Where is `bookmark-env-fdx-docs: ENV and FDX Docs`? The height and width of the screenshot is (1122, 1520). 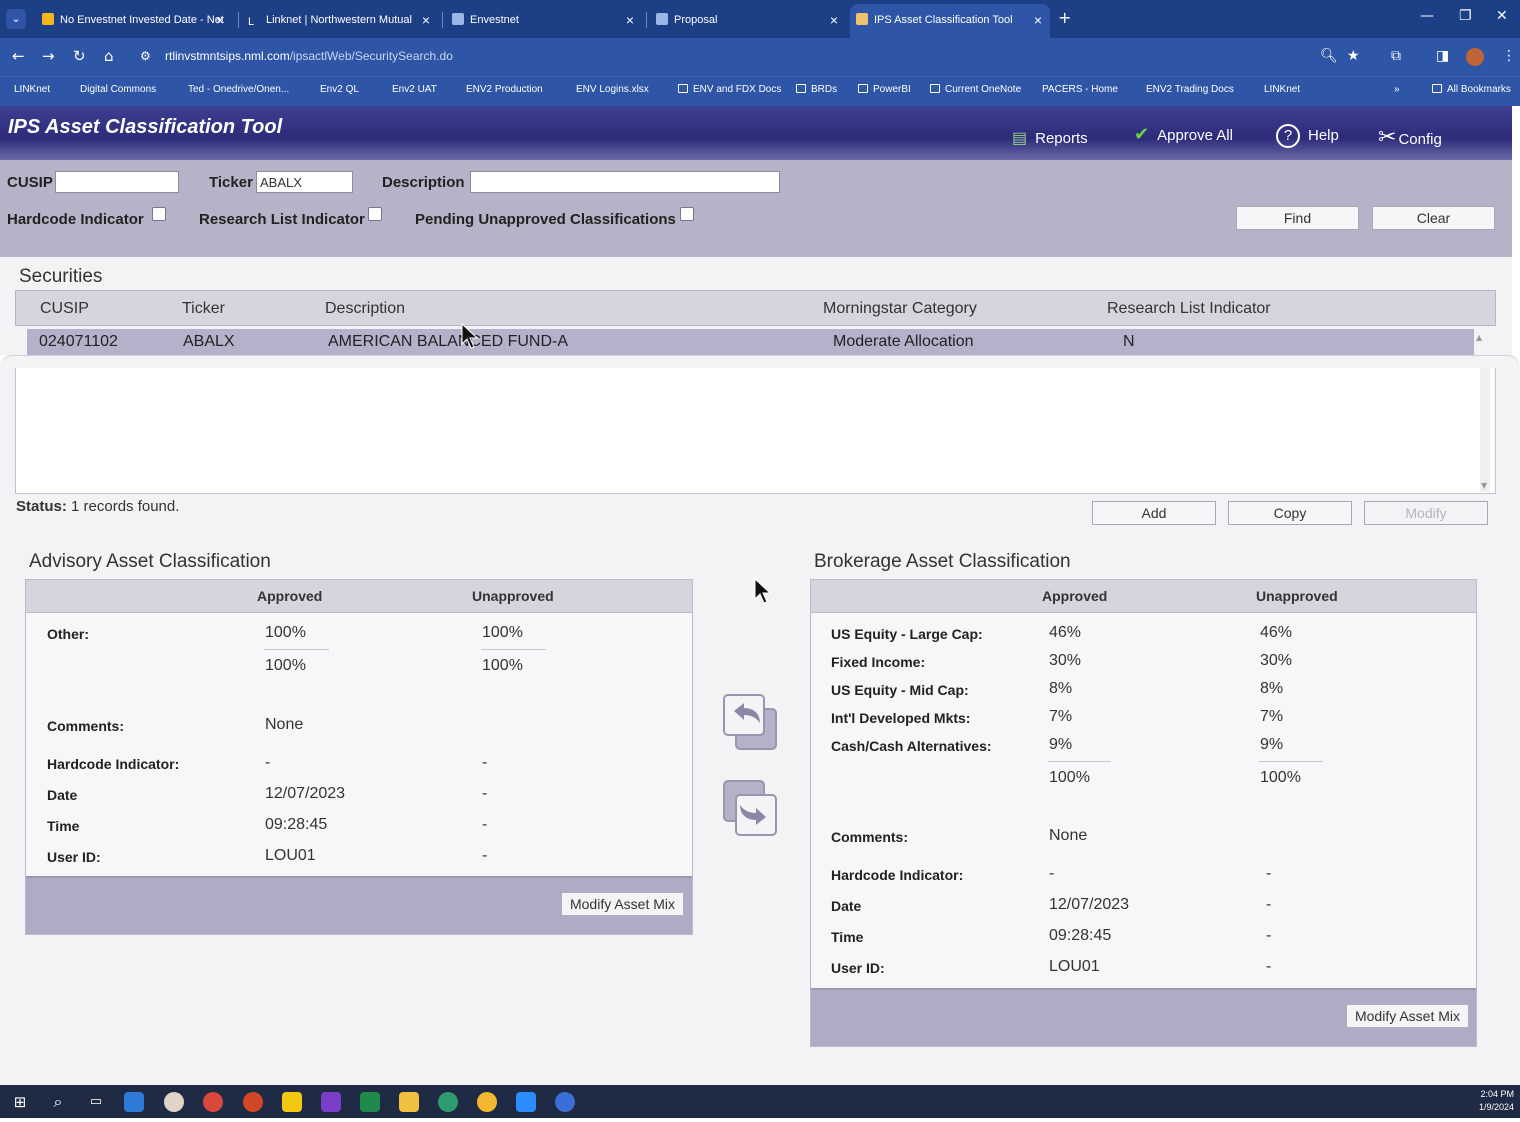
bookmark-env-fdx-docs: ENV and FDX Docs is located at coordinates (729, 89).